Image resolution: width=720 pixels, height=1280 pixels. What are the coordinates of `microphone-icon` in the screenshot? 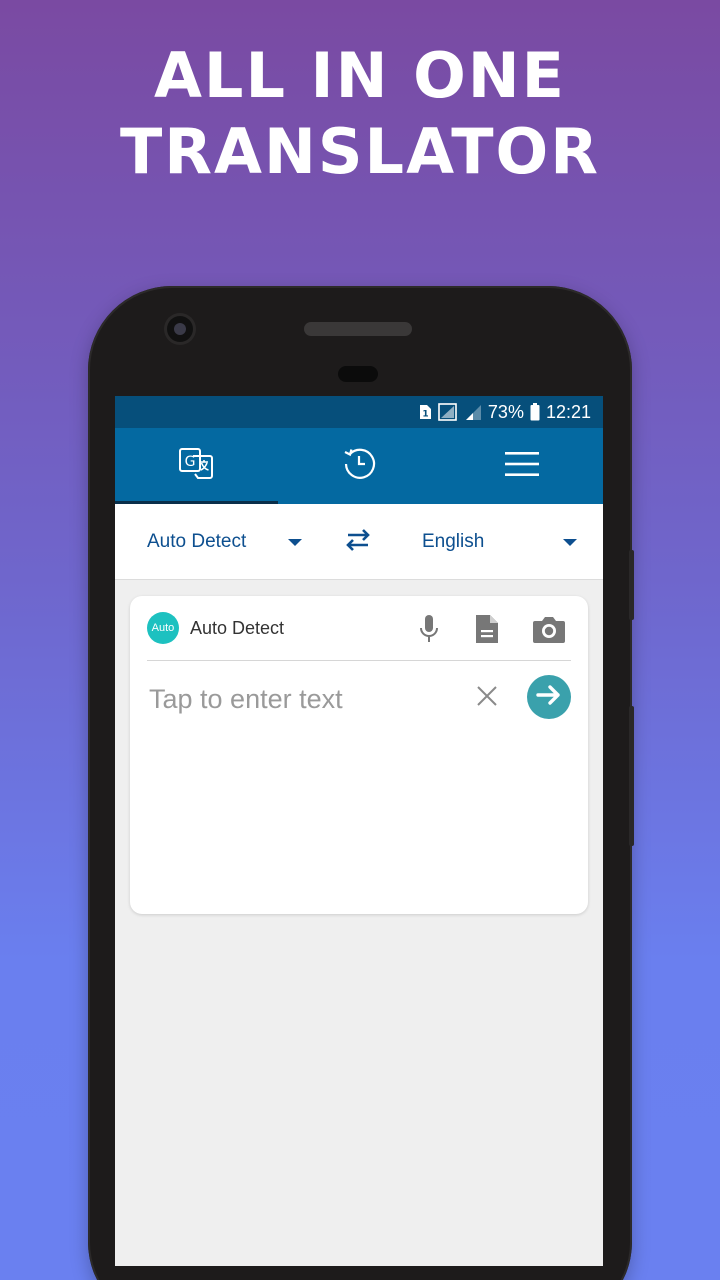 It's located at (429, 631).